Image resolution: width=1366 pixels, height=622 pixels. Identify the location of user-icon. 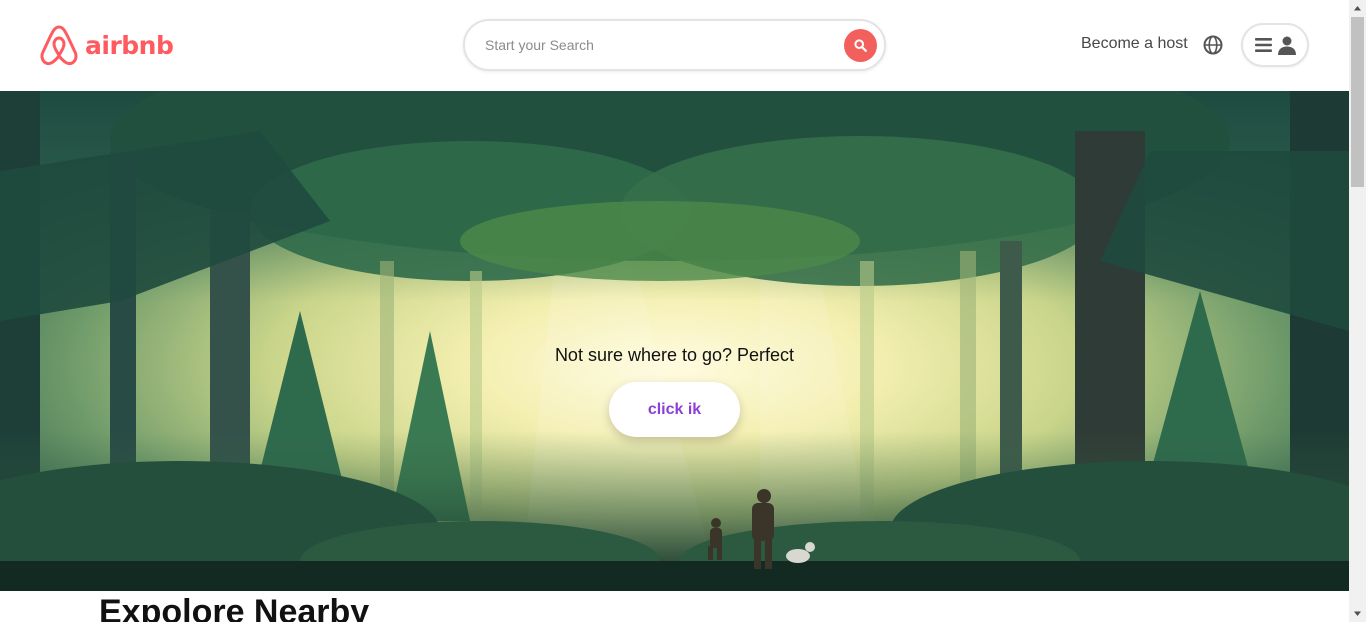
(1287, 45).